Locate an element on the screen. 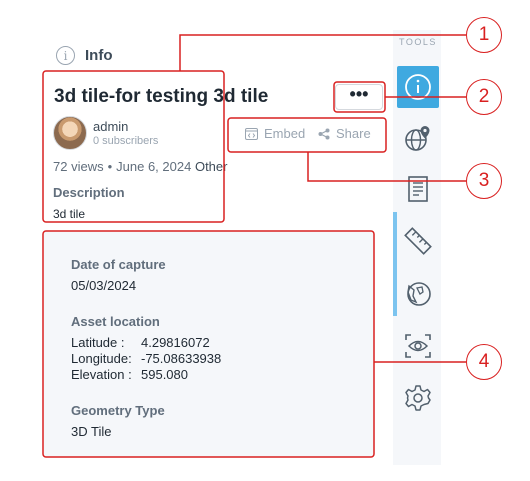 The image size is (530, 481). annotation-callout-4: 4 is located at coordinates (484, 362).